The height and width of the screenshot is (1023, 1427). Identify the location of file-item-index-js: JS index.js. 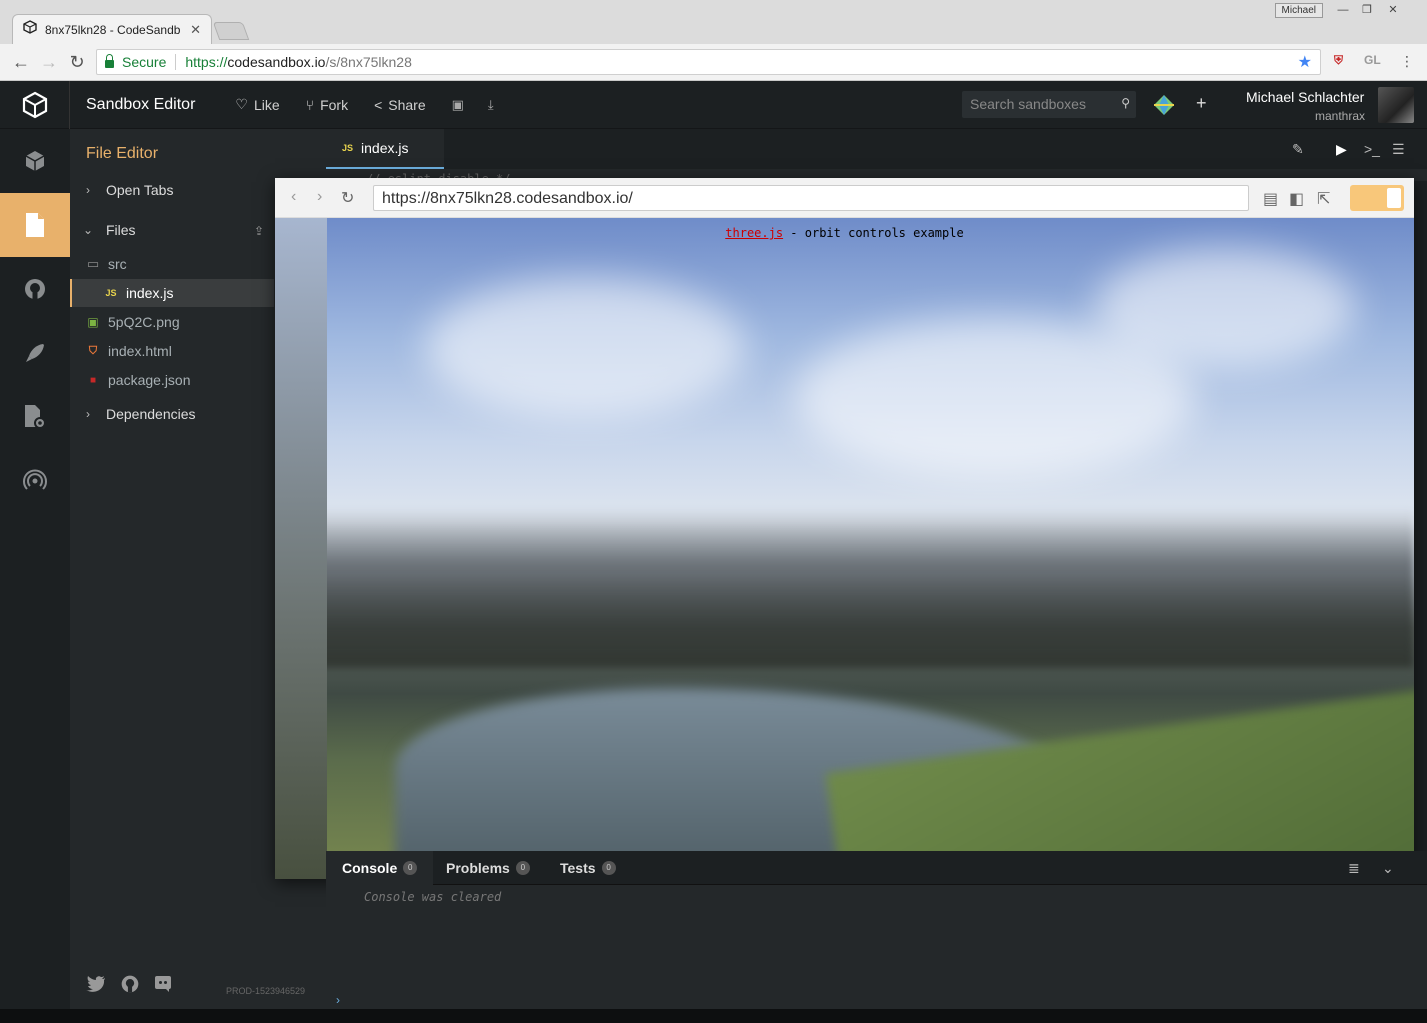
(172, 293).